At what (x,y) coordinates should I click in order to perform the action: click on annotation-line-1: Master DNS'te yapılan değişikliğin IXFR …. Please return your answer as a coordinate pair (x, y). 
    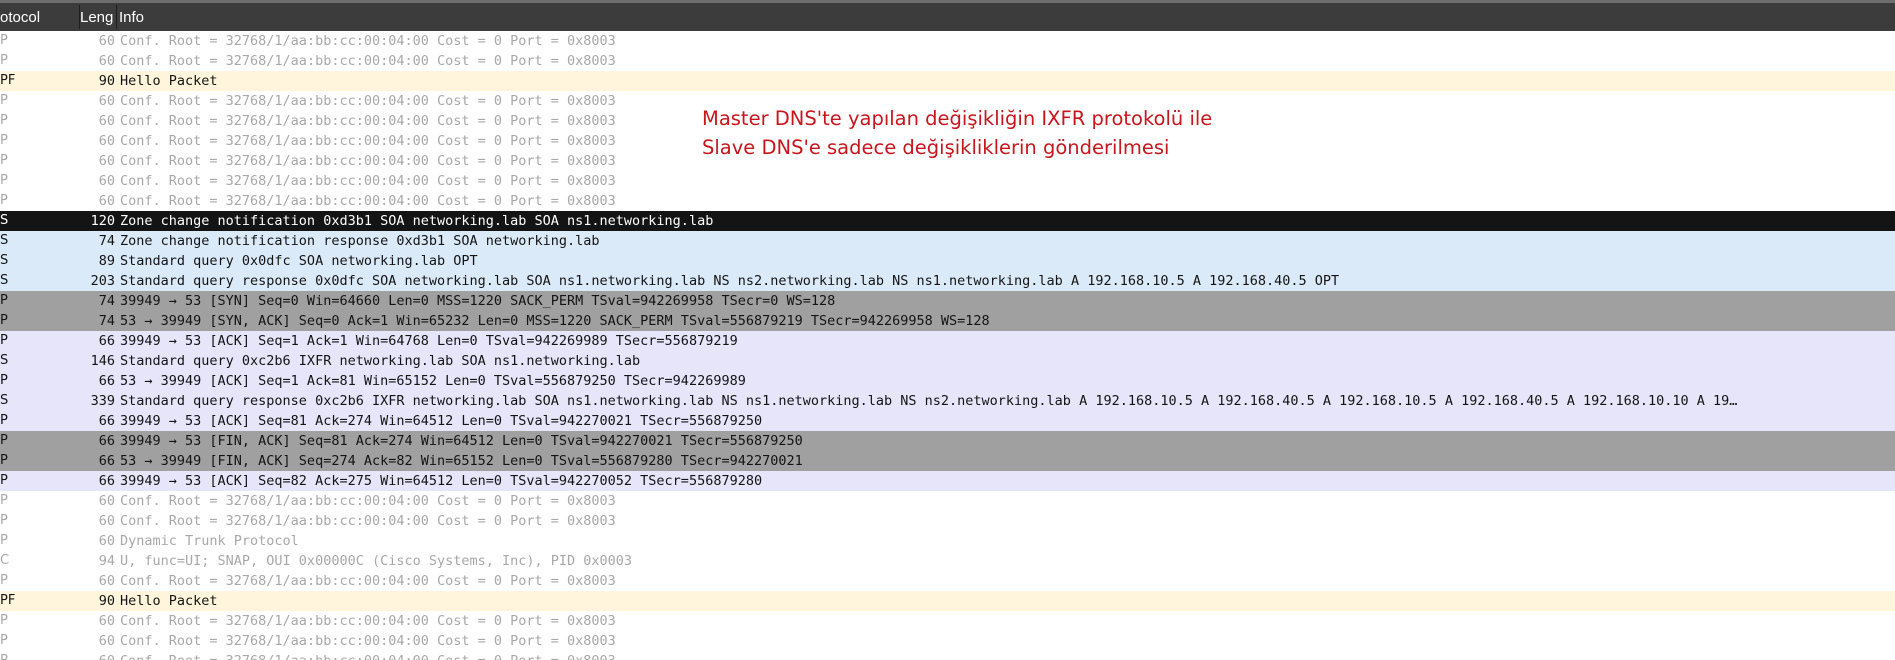
    Looking at the image, I should click on (957, 118).